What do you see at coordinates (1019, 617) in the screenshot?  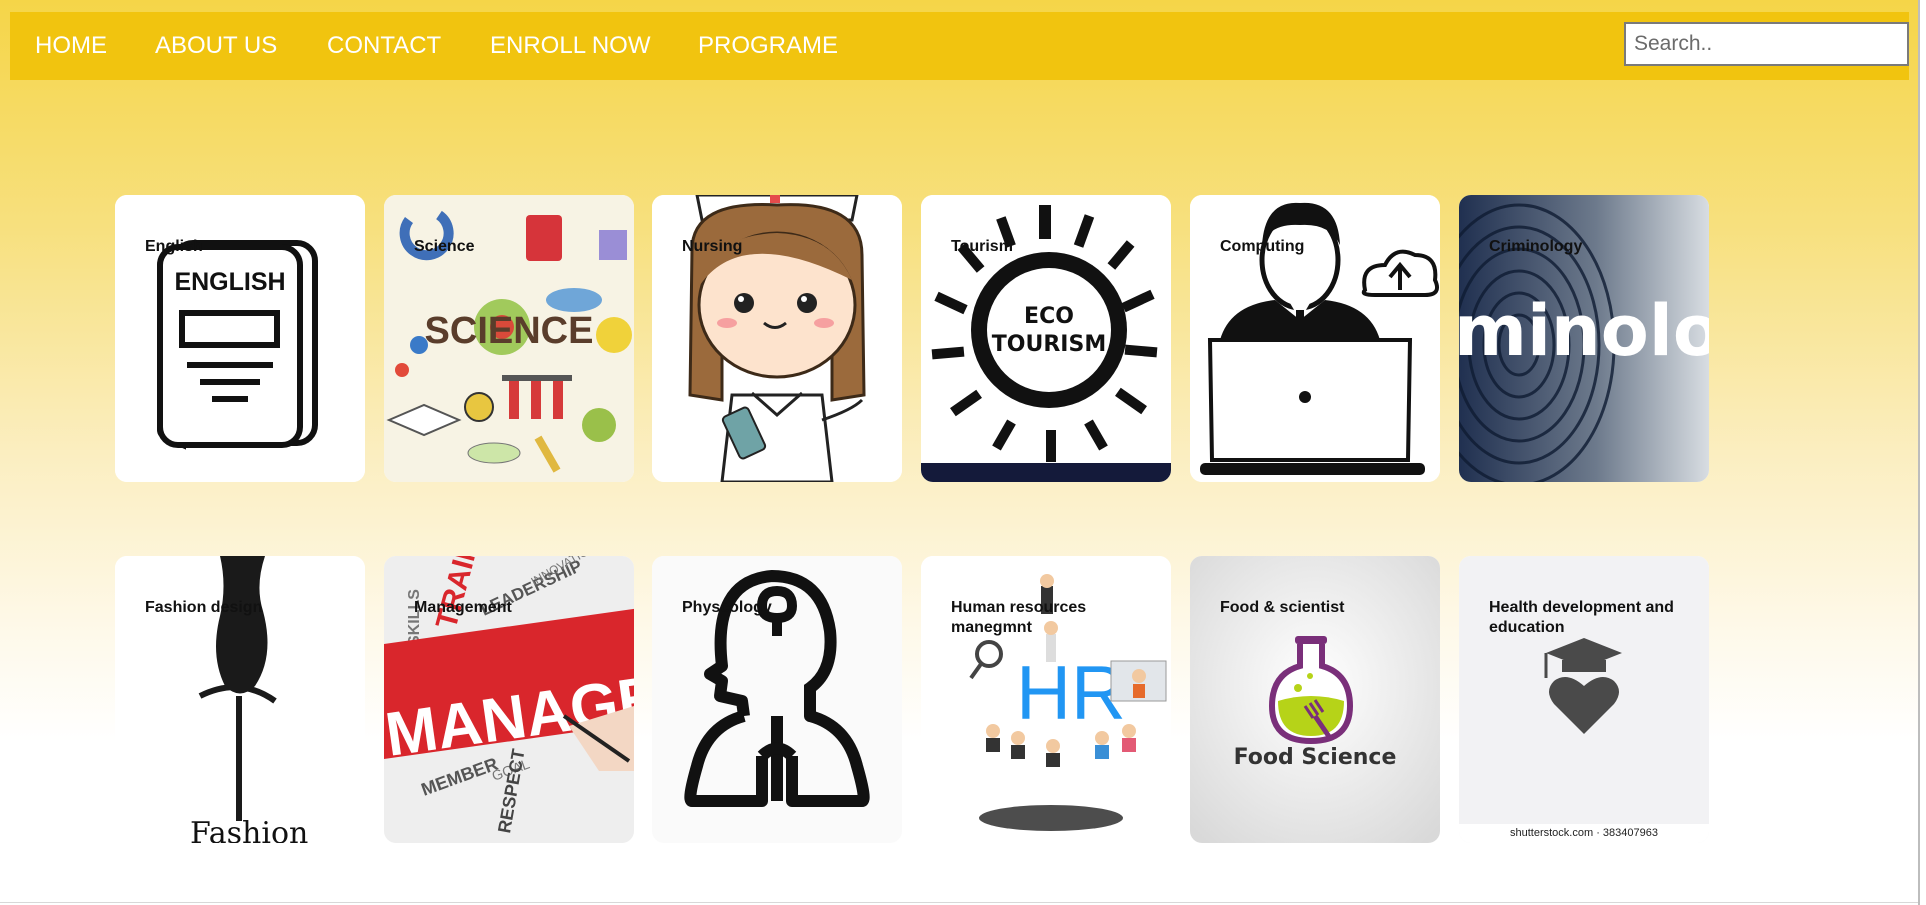 I see `course-label: Human resources manegmnt` at bounding box center [1019, 617].